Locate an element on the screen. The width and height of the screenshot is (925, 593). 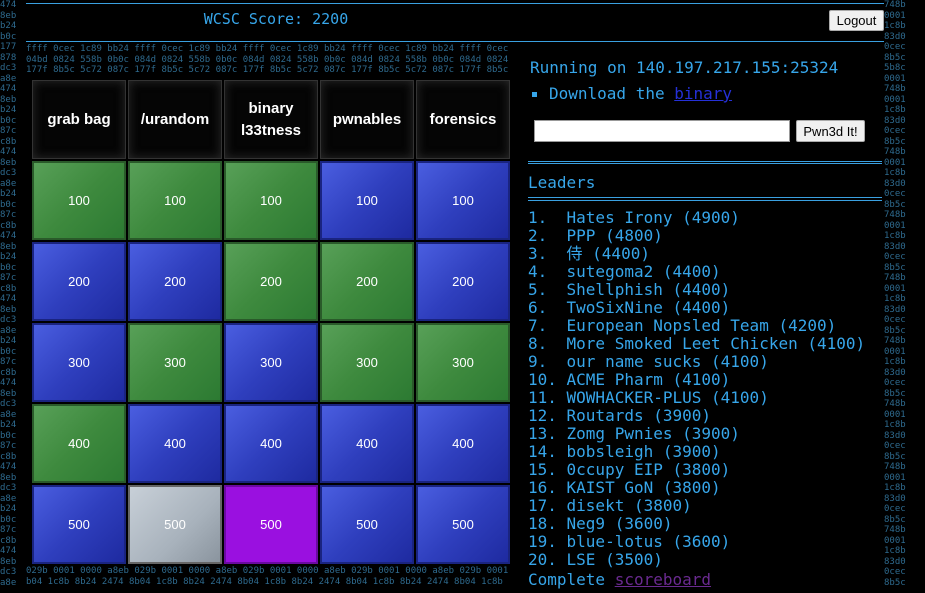
download-line: Download the binary is located at coordinates (631, 93).